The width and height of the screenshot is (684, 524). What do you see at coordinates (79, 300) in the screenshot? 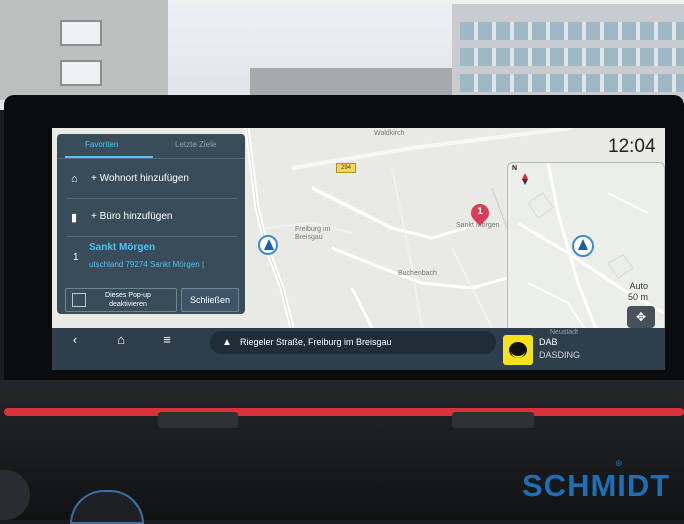
I see `checkbox-box` at bounding box center [79, 300].